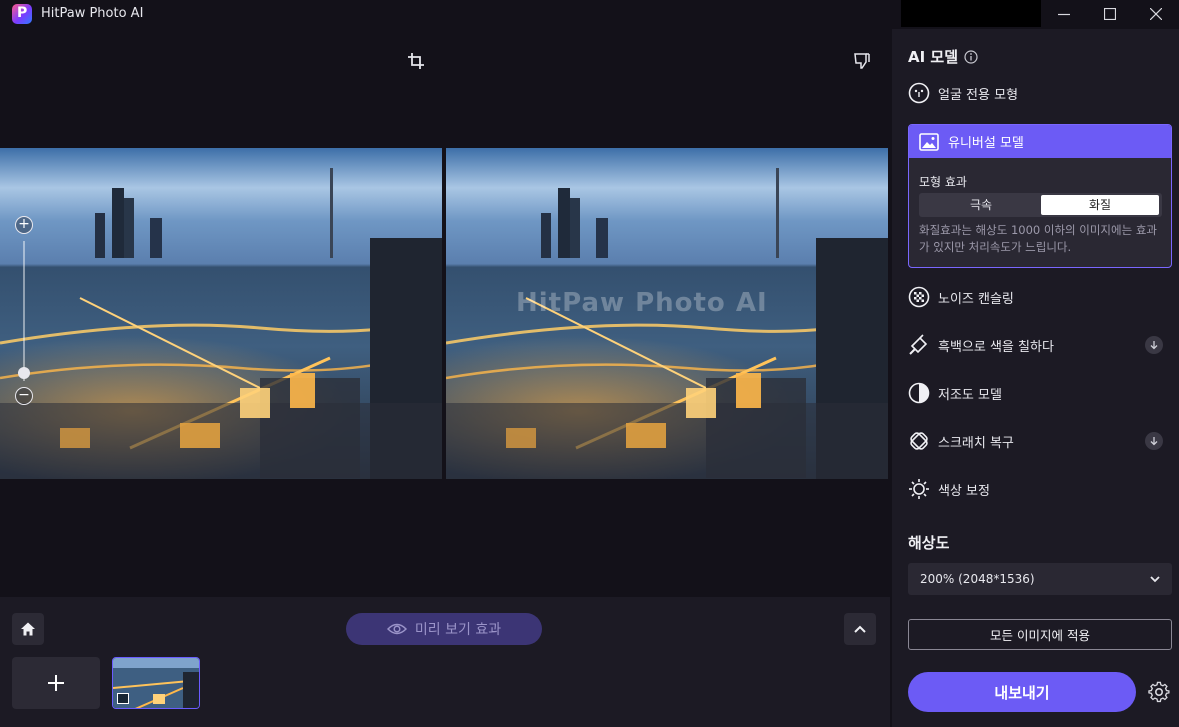 The image size is (1179, 727). I want to click on bottom-toolbar: 미리 보기 효과, so click(445, 662).